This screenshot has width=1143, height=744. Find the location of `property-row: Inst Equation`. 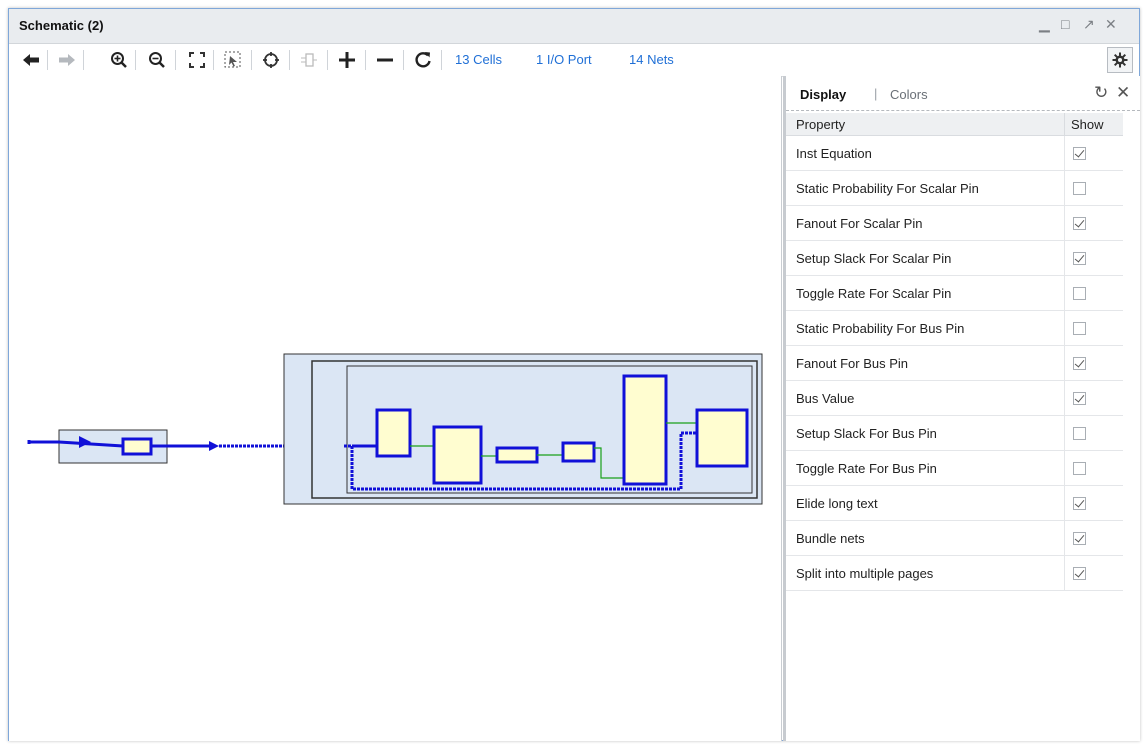

property-row: Inst Equation is located at coordinates (954, 153).